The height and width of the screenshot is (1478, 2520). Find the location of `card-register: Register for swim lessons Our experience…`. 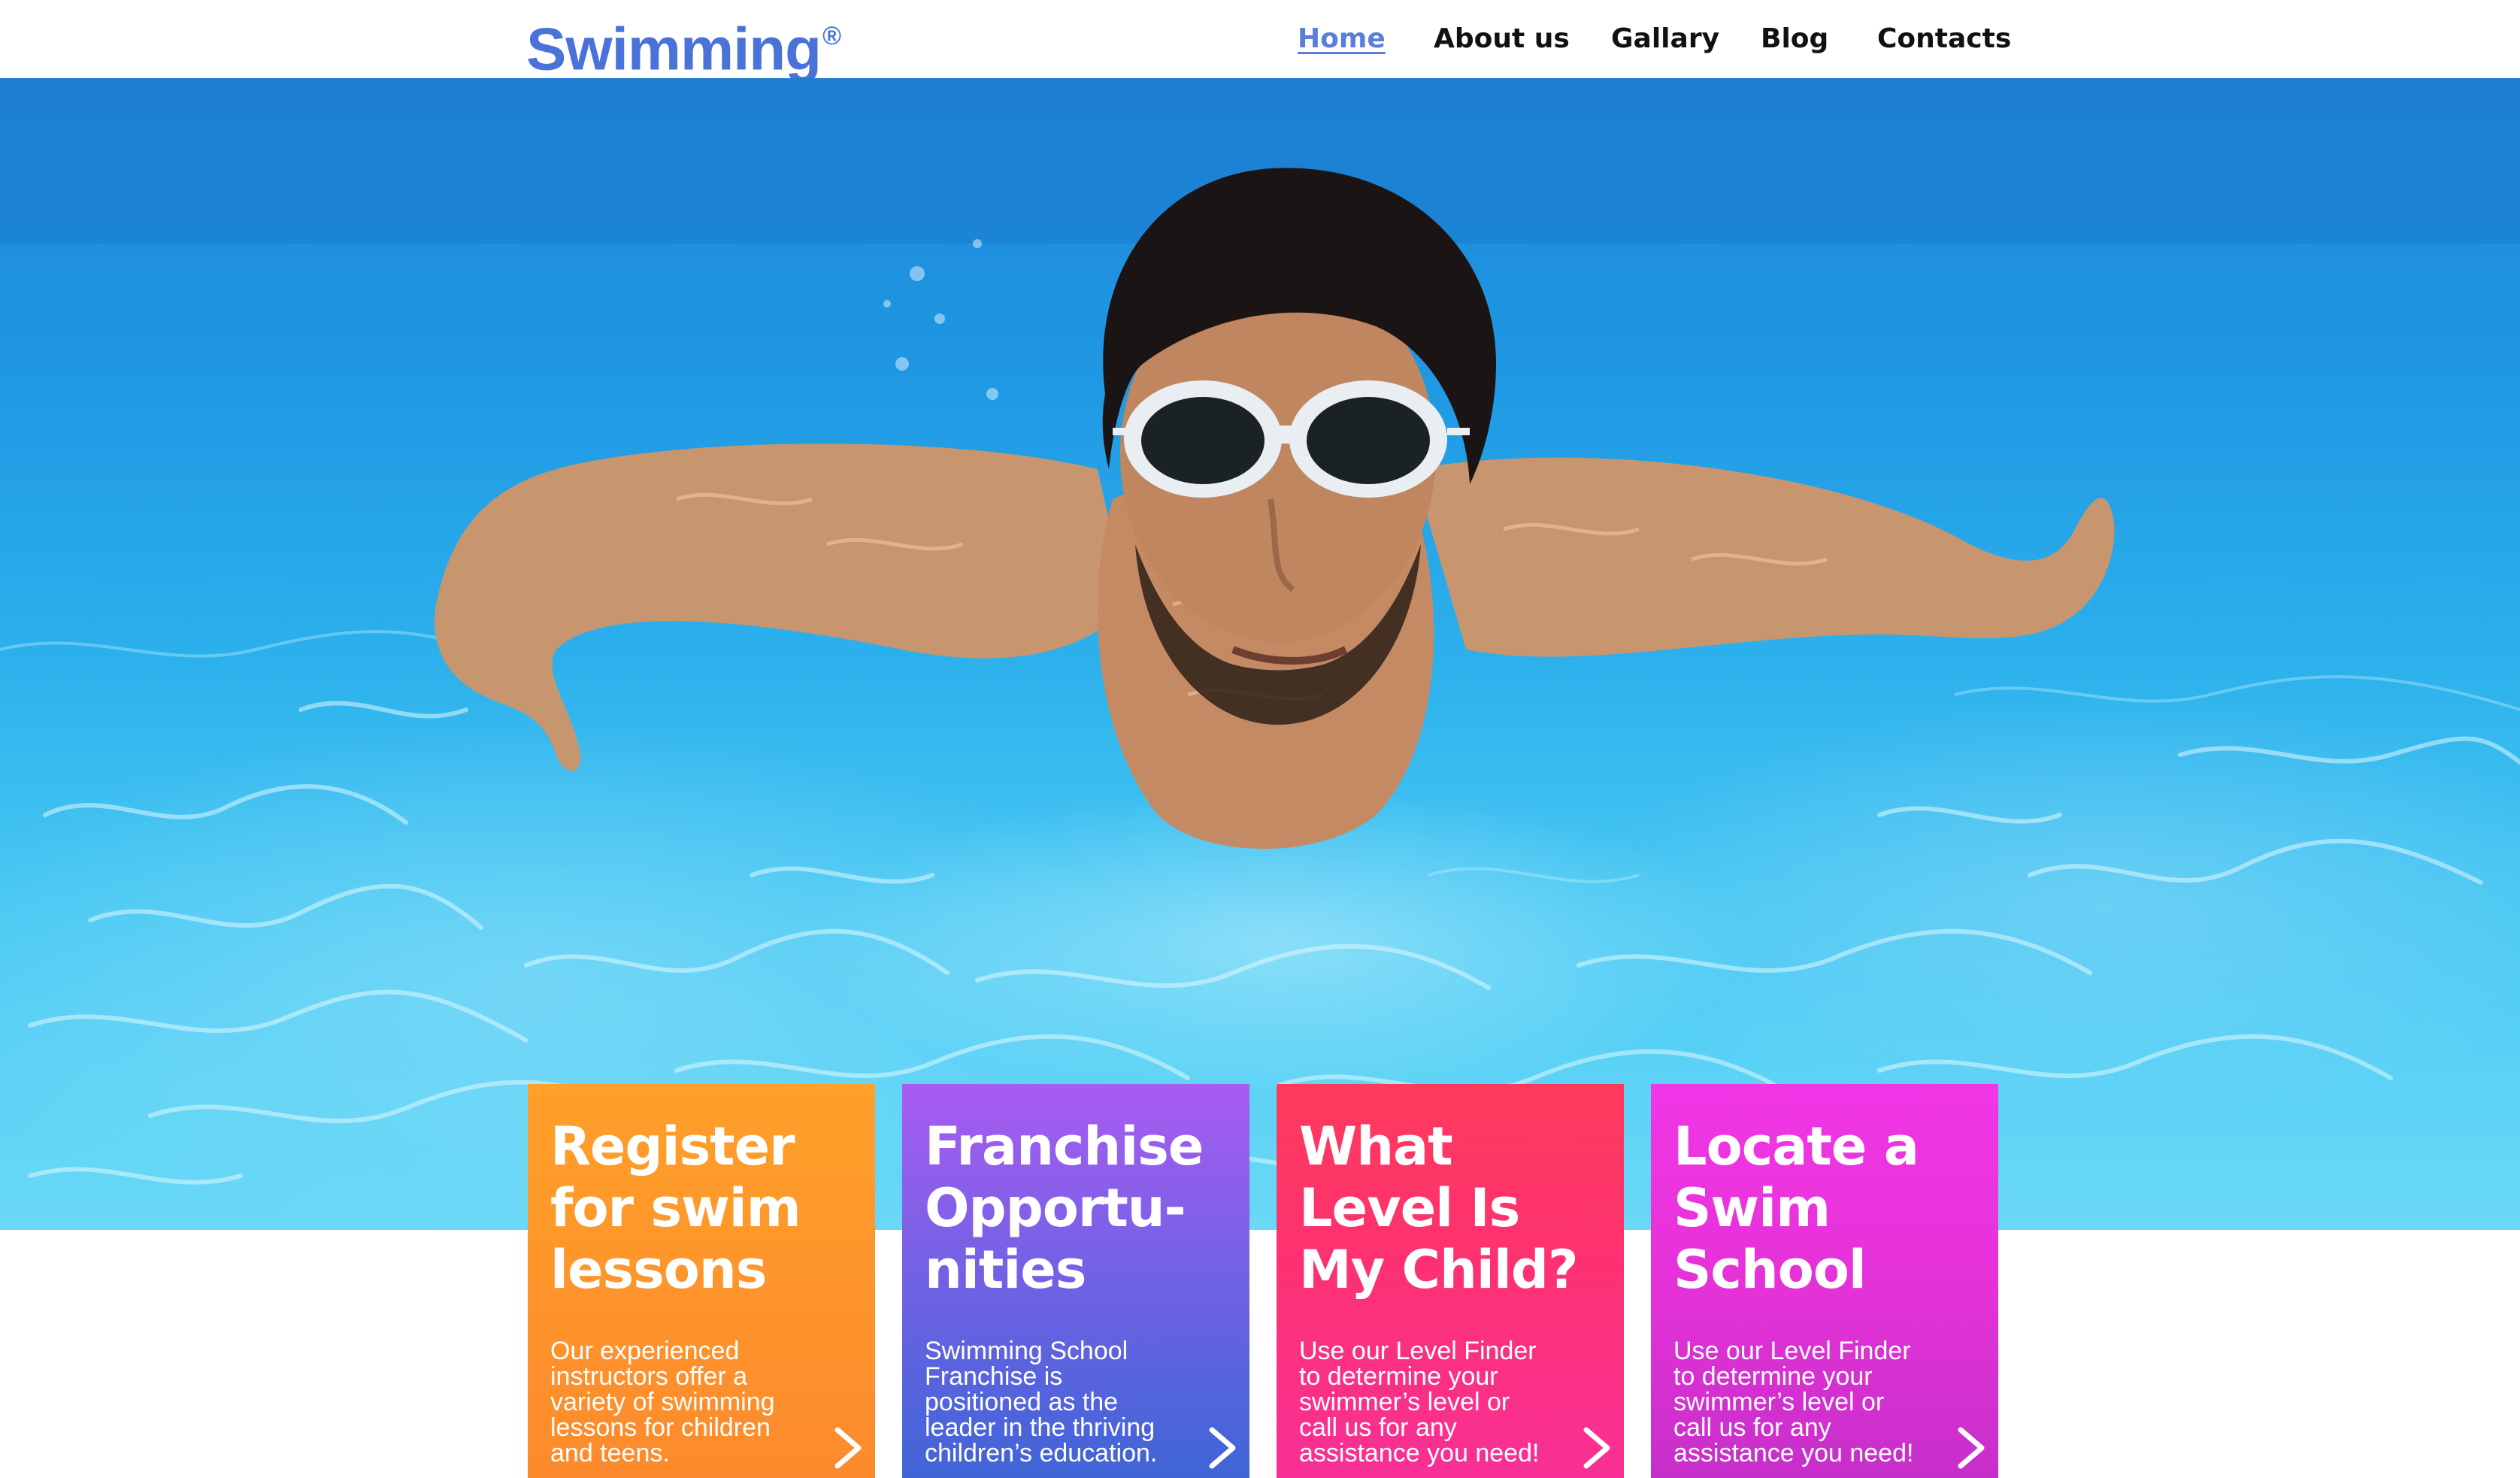

card-register: Register for swim lessons Our experience… is located at coordinates (701, 1281).